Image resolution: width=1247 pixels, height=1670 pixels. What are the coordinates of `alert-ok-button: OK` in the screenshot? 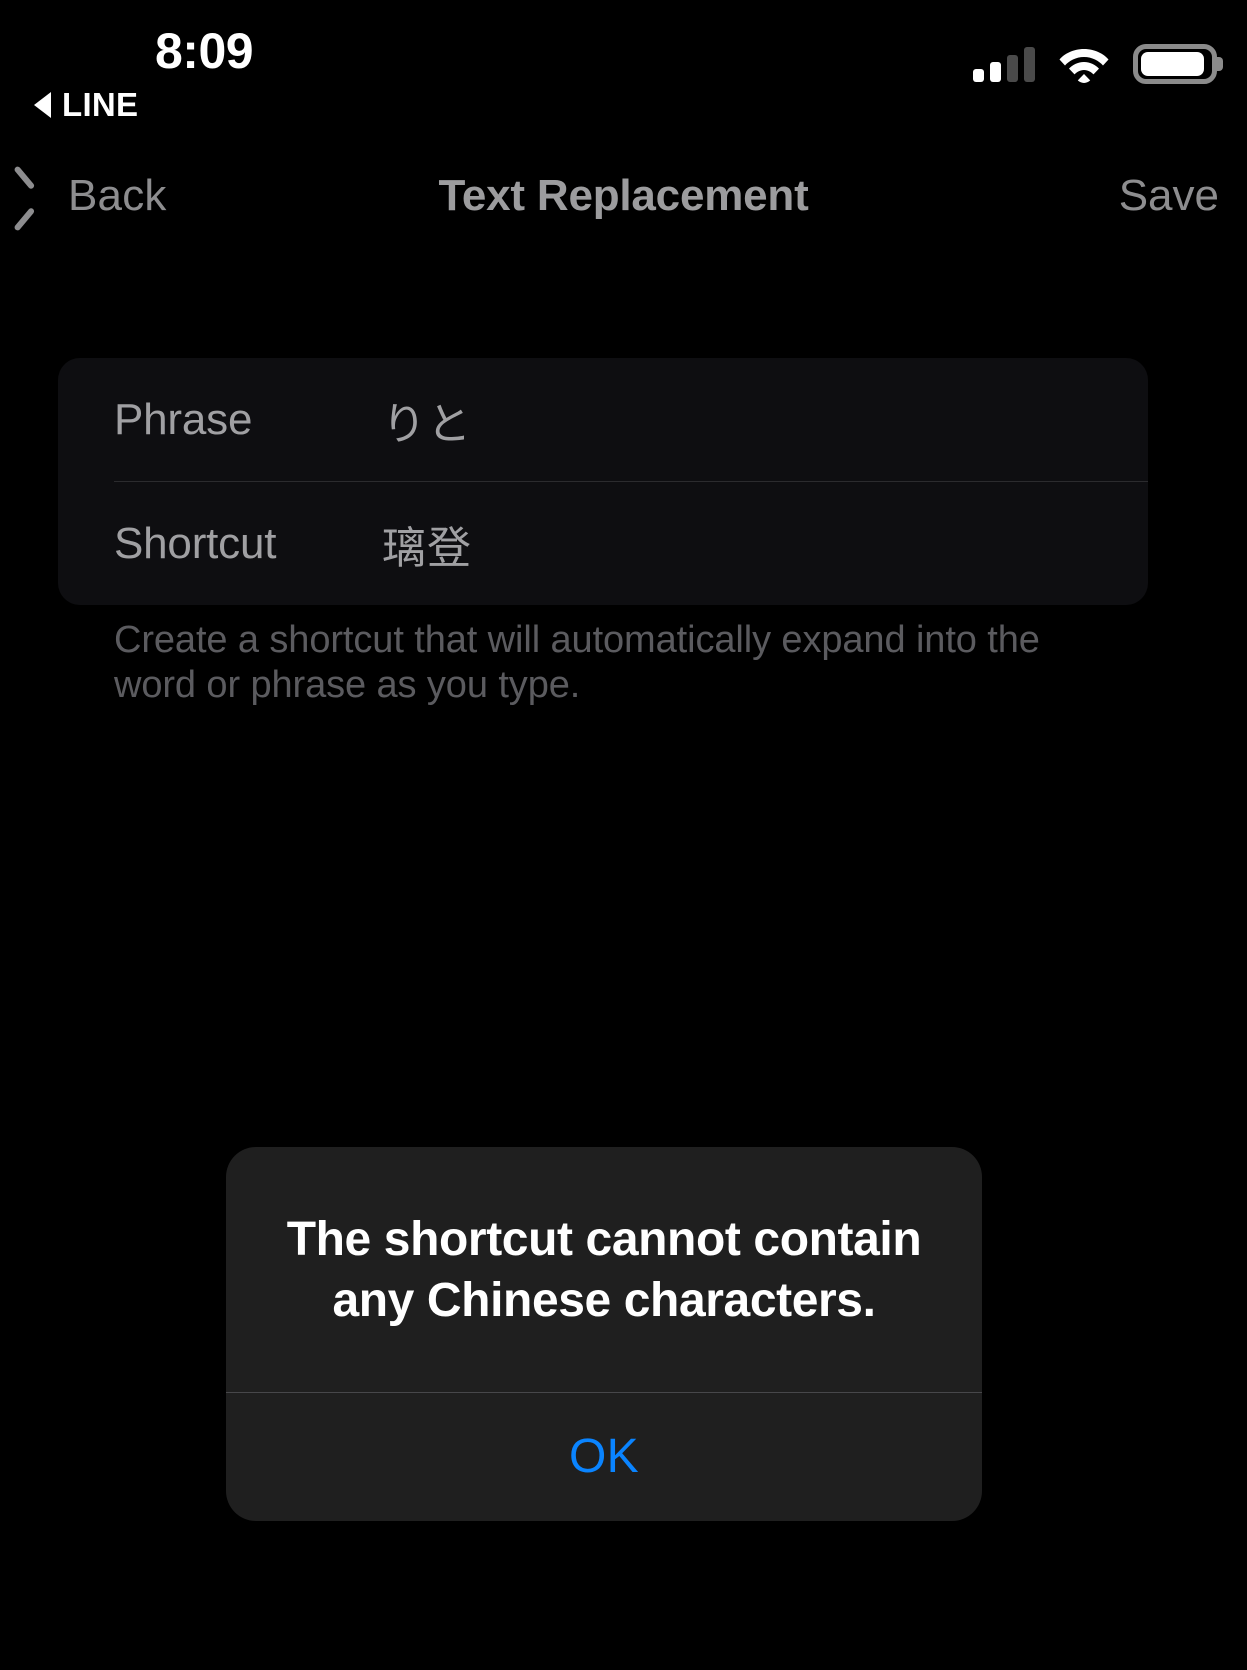 It's located at (604, 1457).